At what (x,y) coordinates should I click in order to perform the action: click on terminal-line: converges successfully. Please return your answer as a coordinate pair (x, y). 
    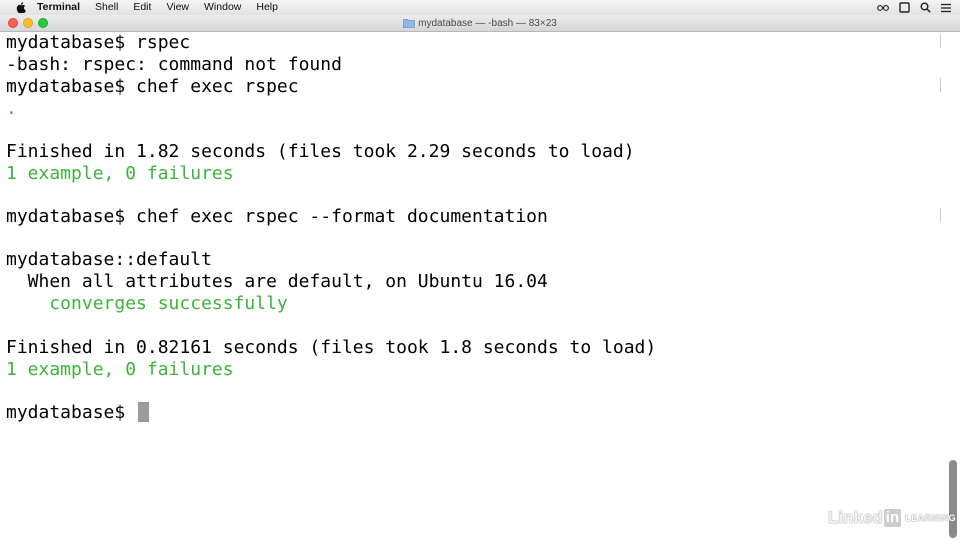
    Looking at the image, I should click on (147, 303).